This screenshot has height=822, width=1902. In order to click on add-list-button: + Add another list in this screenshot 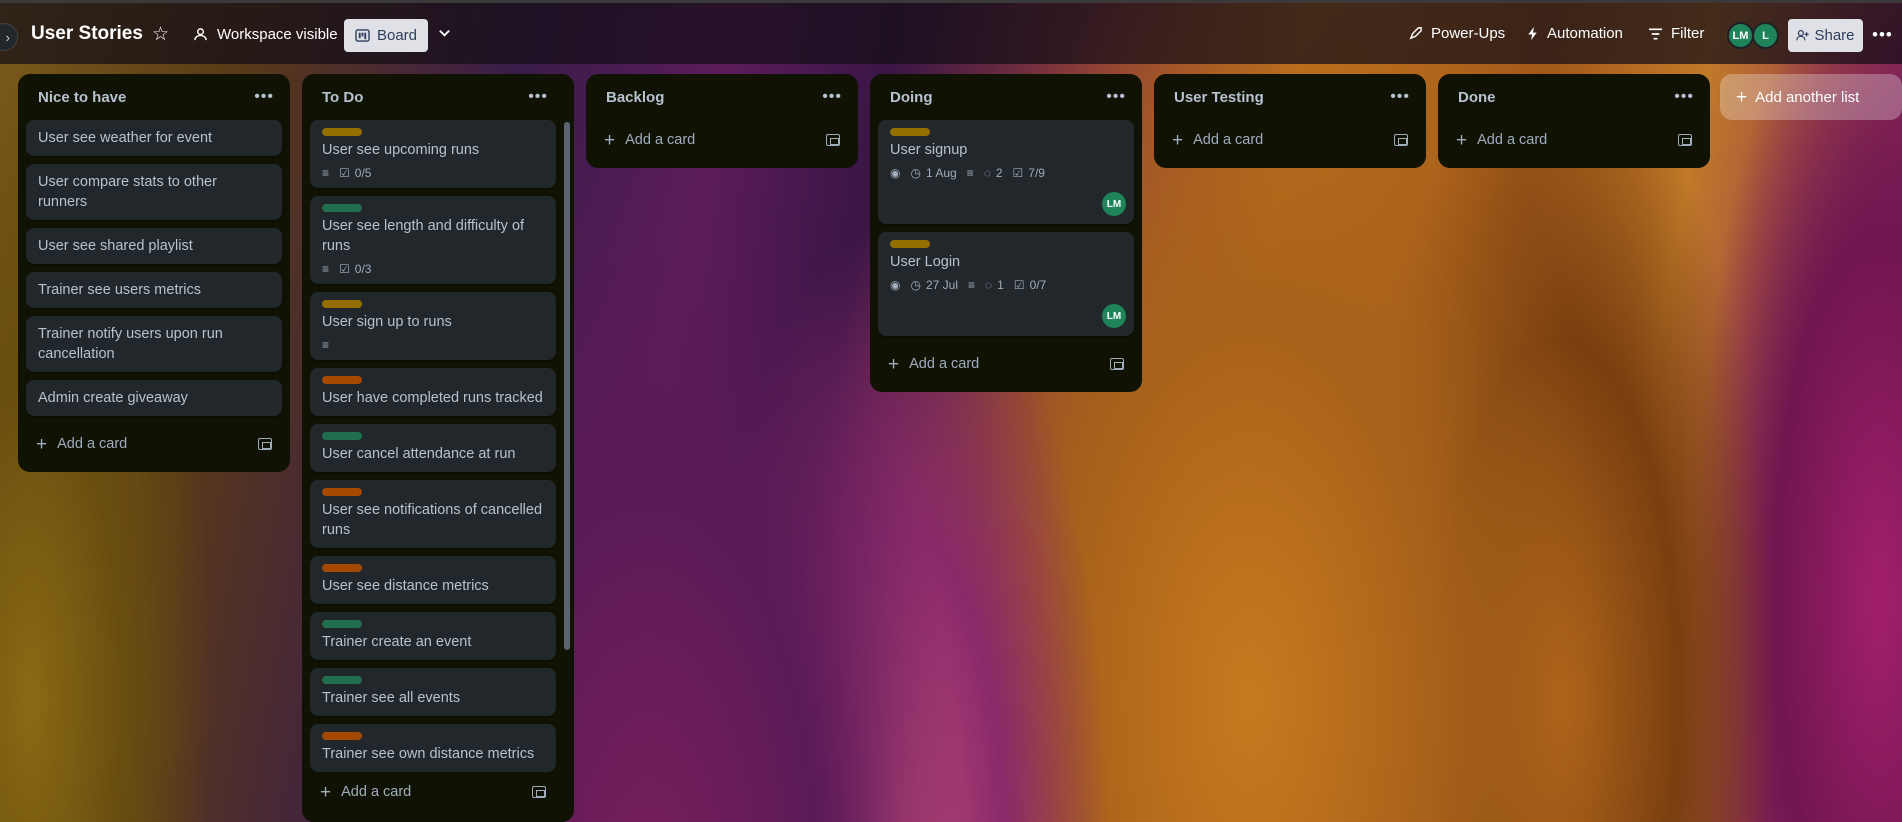, I will do `click(1811, 97)`.